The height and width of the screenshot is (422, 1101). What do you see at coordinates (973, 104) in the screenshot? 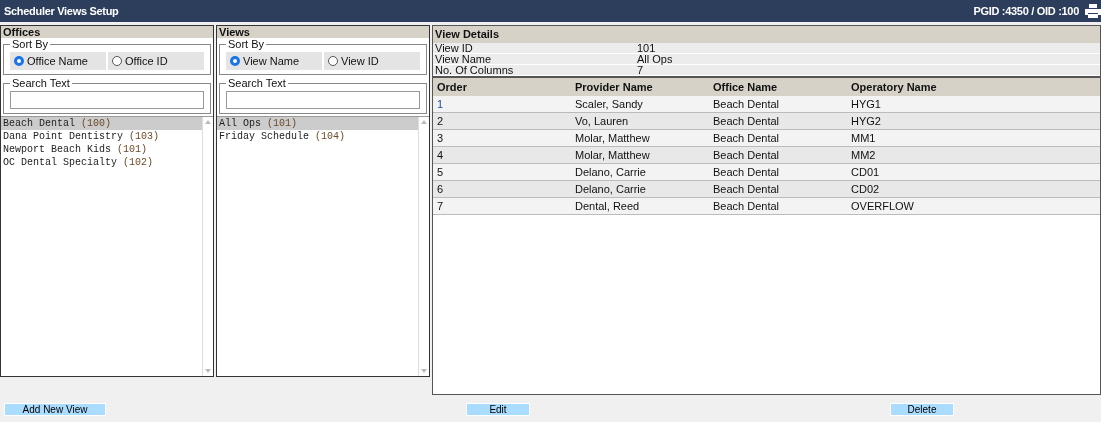
I see `table-cell: HYG1` at bounding box center [973, 104].